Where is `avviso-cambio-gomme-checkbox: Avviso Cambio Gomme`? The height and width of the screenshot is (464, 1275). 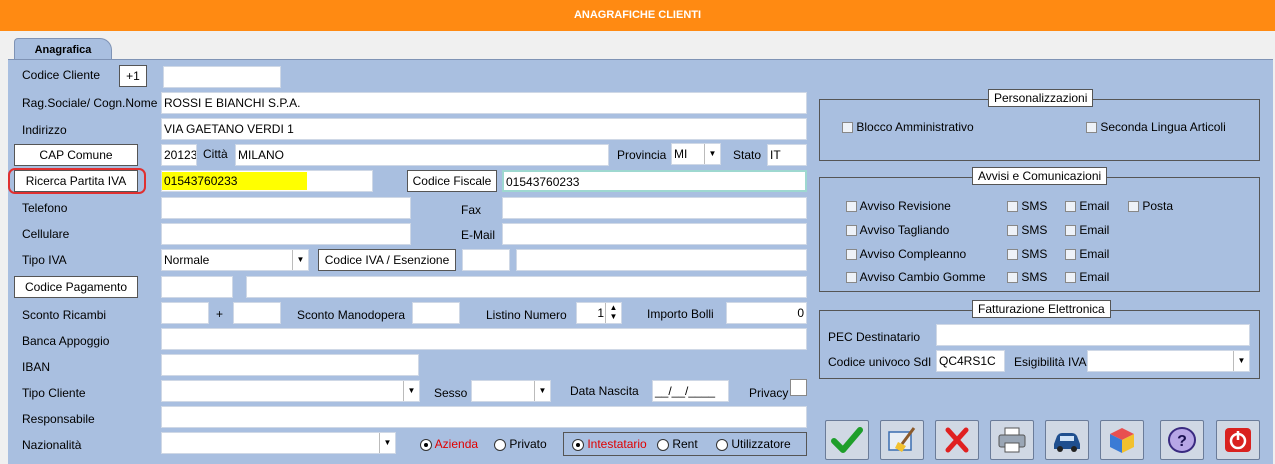 avviso-cambio-gomme-checkbox: Avviso Cambio Gomme is located at coordinates (916, 277).